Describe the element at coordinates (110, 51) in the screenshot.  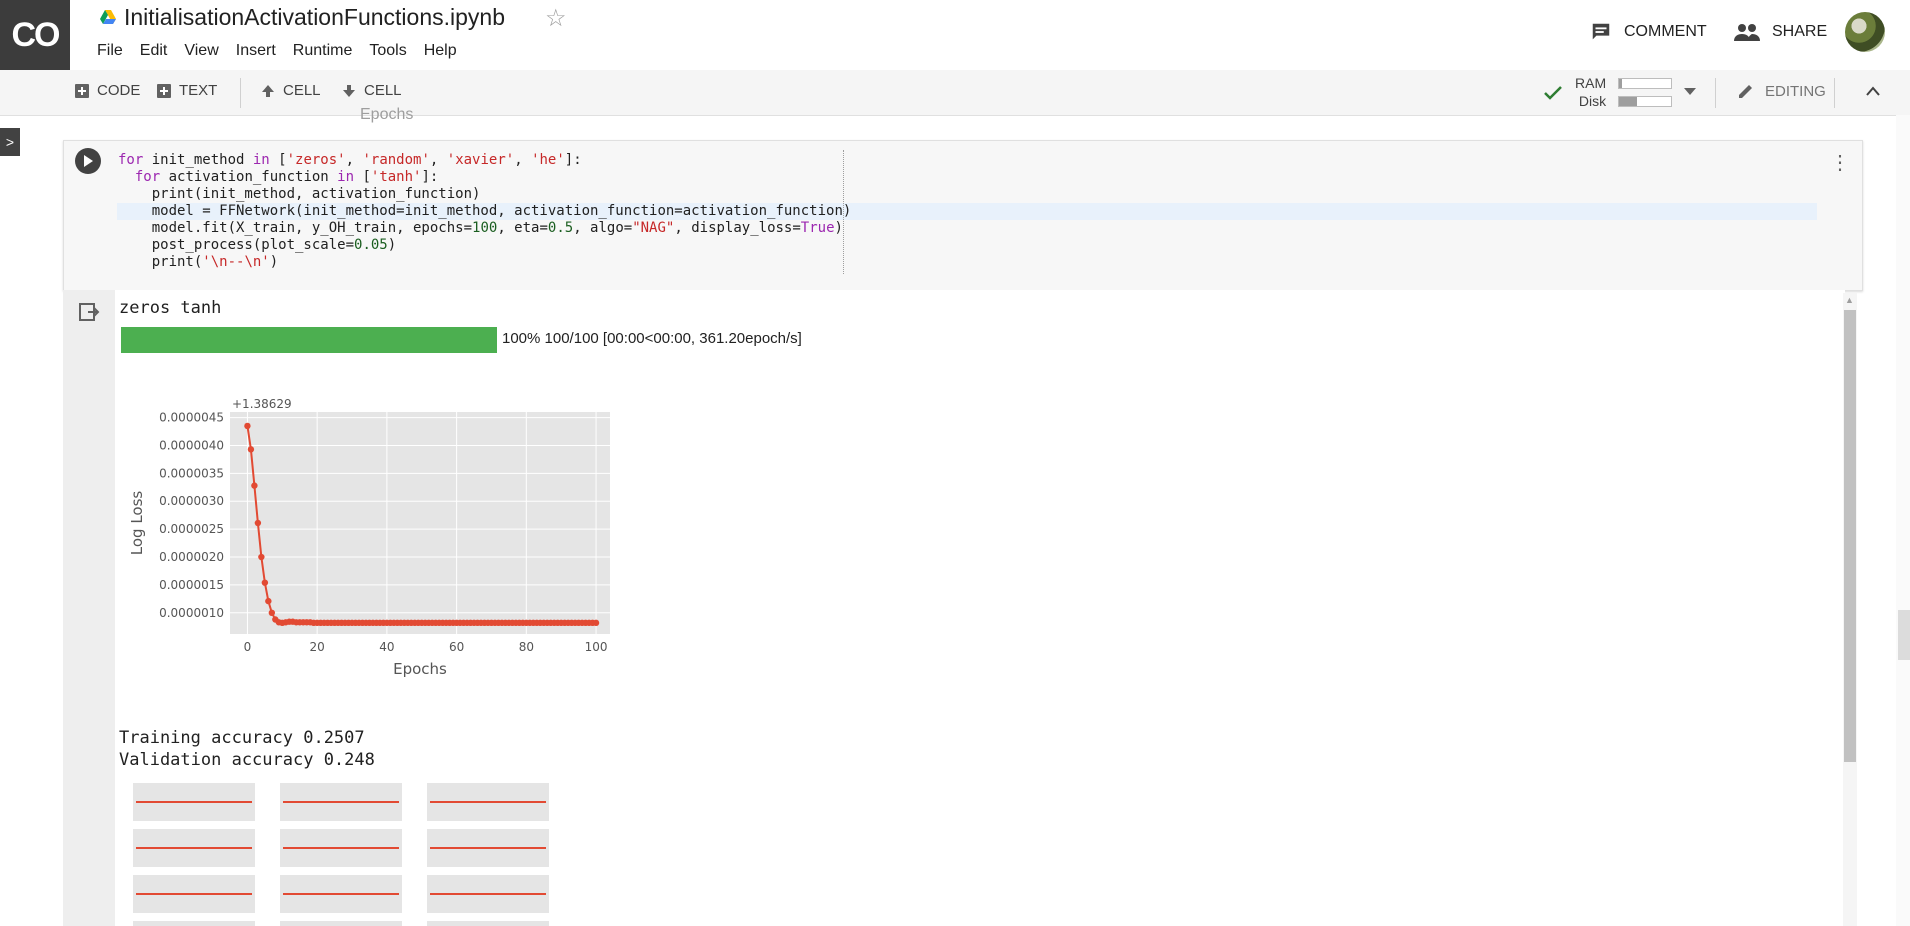
I see `menu-file: File` at that location.